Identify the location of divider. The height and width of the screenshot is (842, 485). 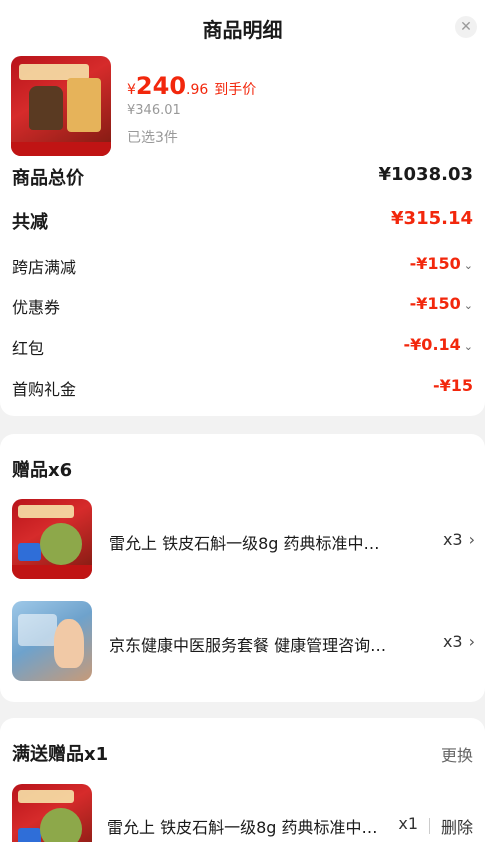
(429, 826).